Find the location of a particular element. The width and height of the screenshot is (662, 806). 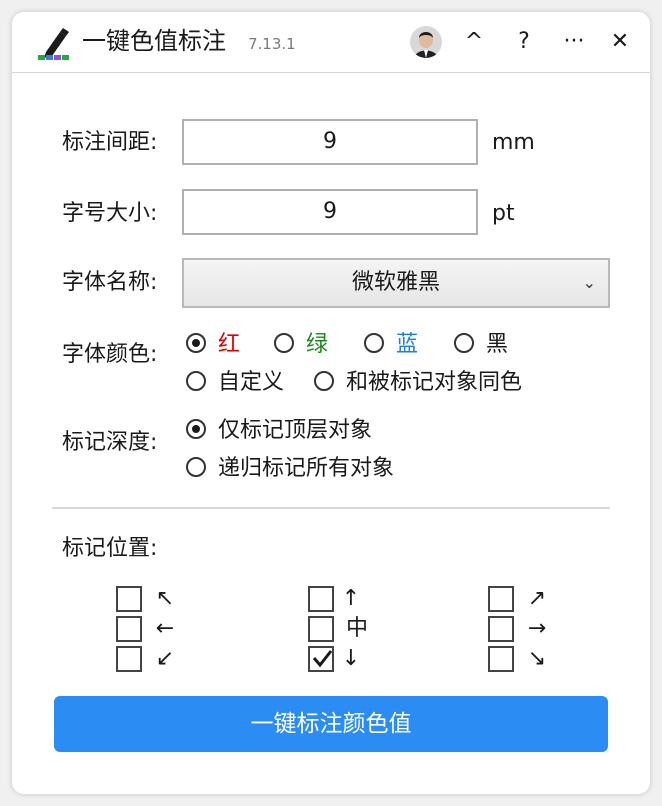

radio-label: 红 is located at coordinates (229, 344).